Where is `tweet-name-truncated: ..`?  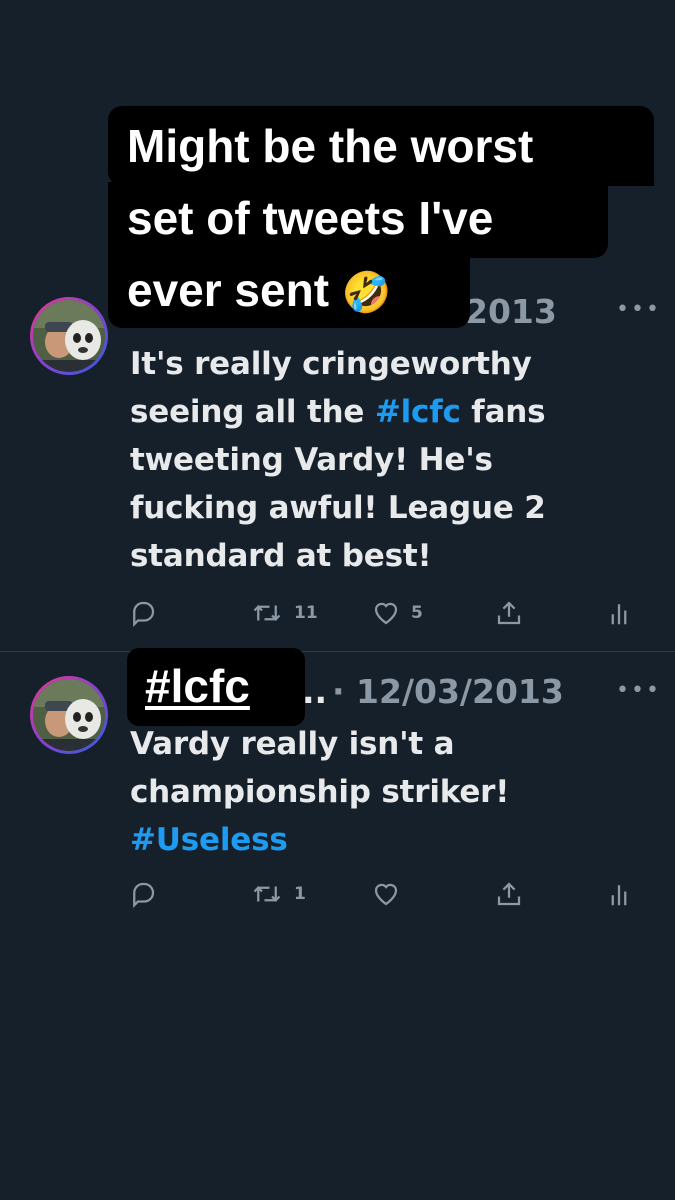
tweet-name-truncated: .. is located at coordinates (315, 691).